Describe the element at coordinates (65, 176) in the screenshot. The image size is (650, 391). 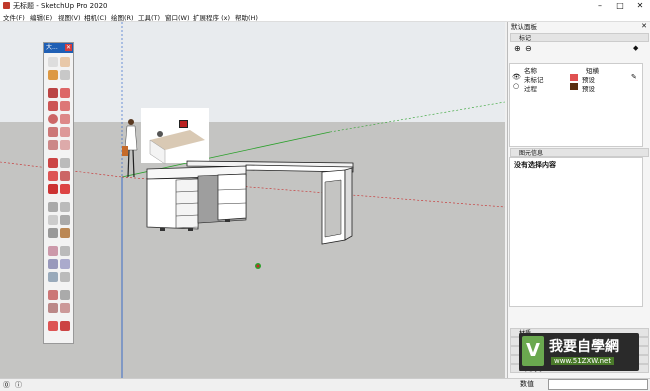
I see `follow-me-icon` at that location.